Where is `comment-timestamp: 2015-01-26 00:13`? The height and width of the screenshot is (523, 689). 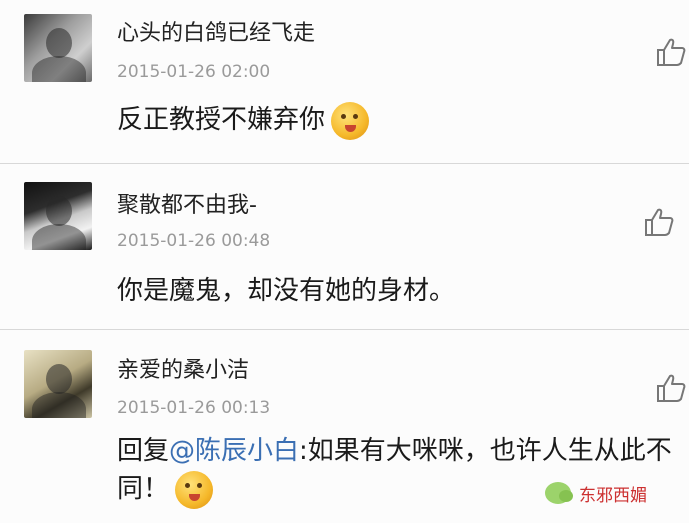 comment-timestamp: 2015-01-26 00:13 is located at coordinates (194, 408).